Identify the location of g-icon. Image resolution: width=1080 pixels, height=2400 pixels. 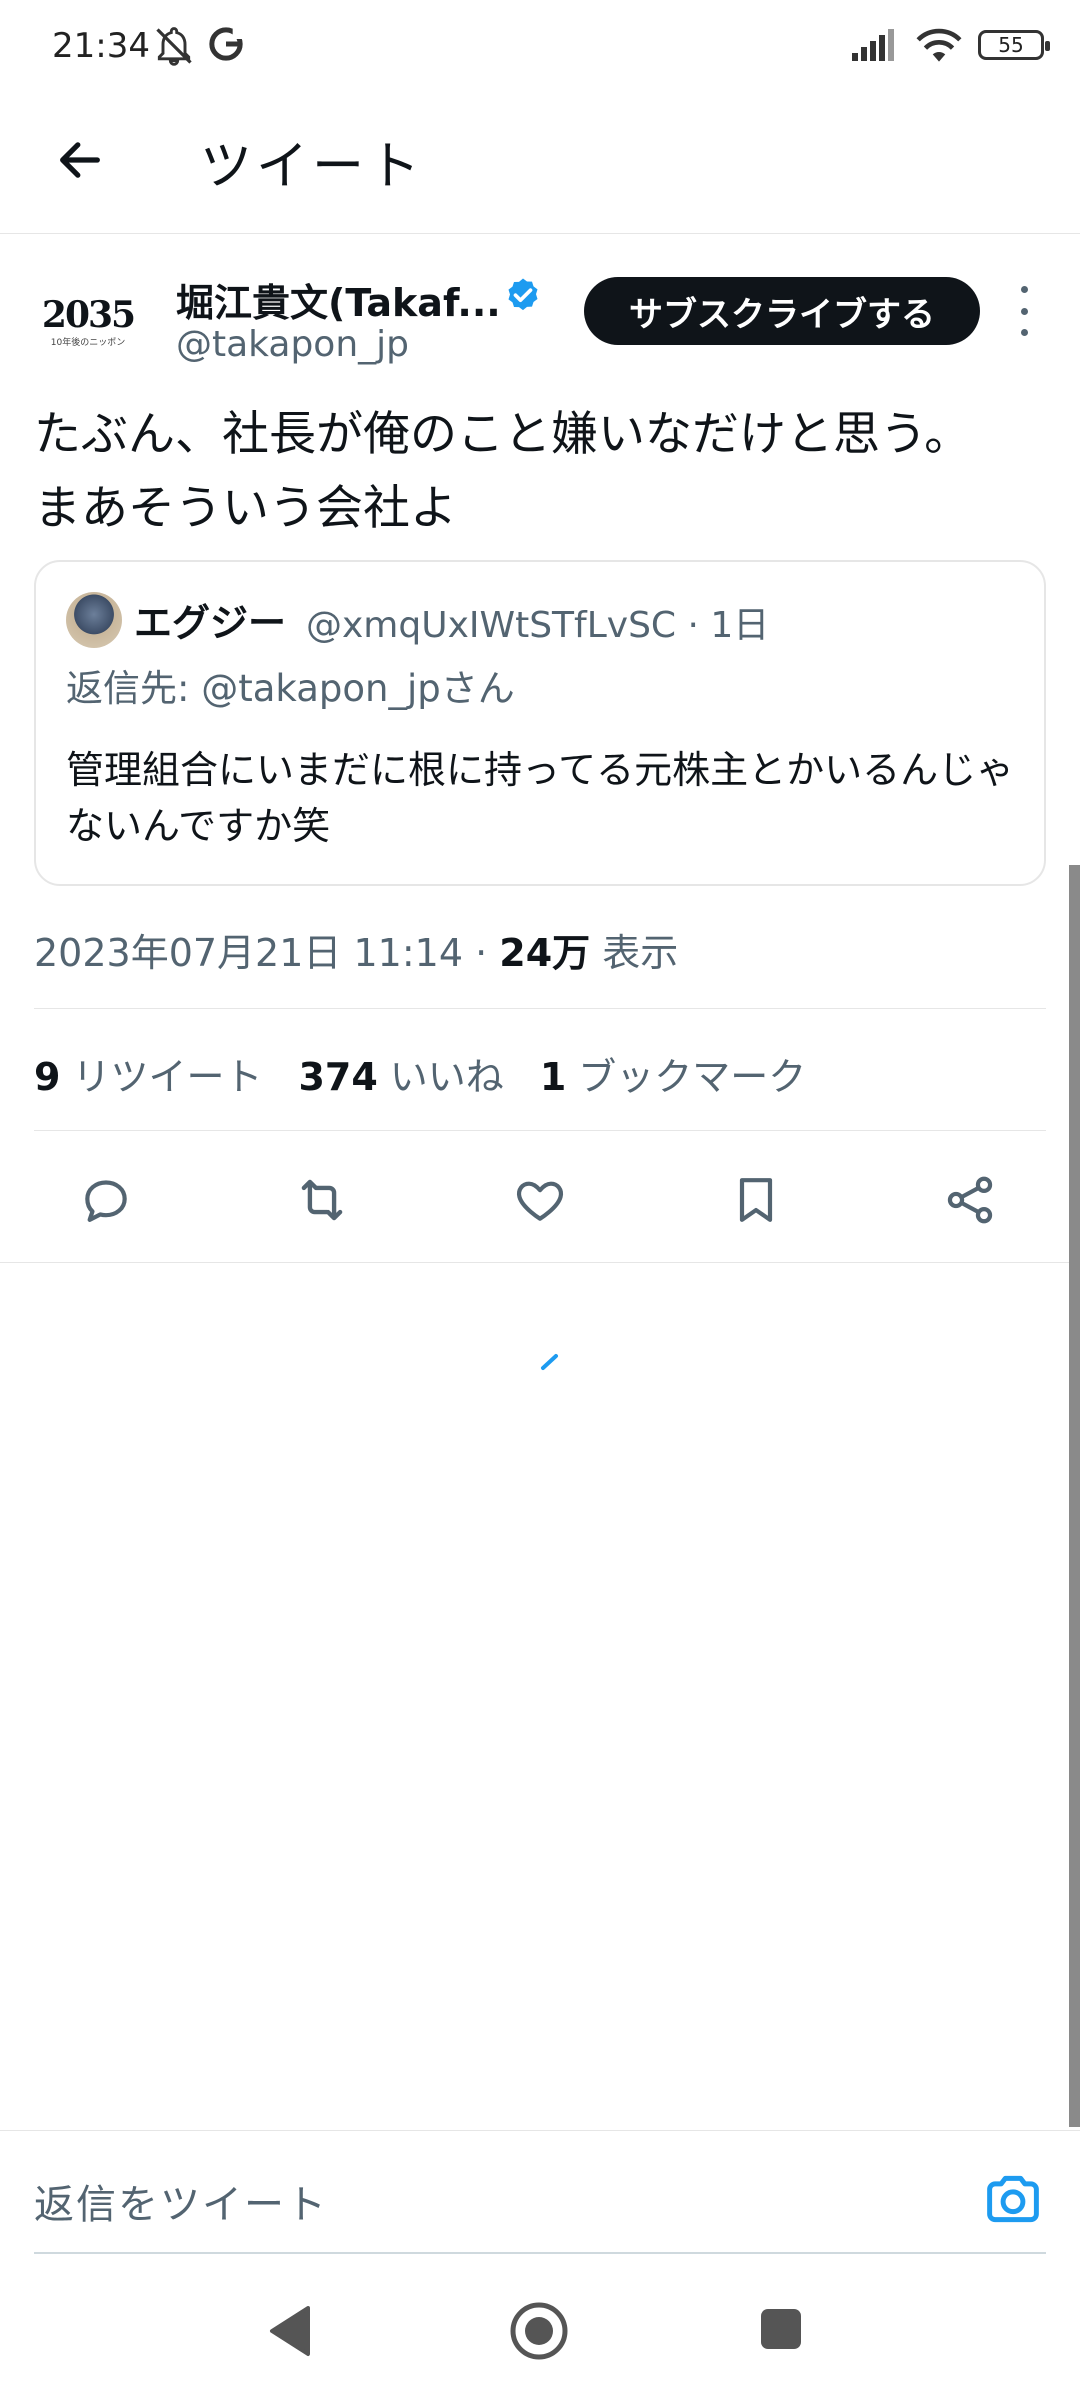
(226, 44).